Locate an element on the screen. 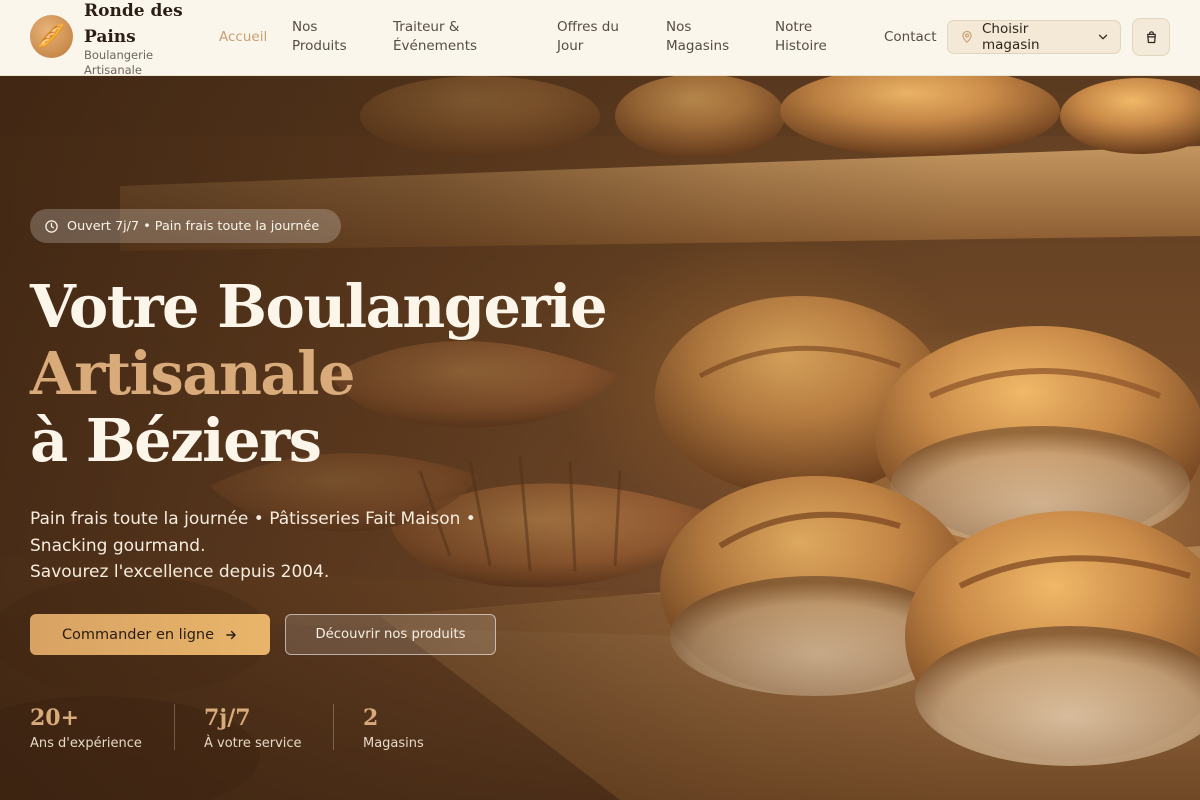 This screenshot has width=1200, height=800. hero-title-line3: à Béziers is located at coordinates (176, 440).